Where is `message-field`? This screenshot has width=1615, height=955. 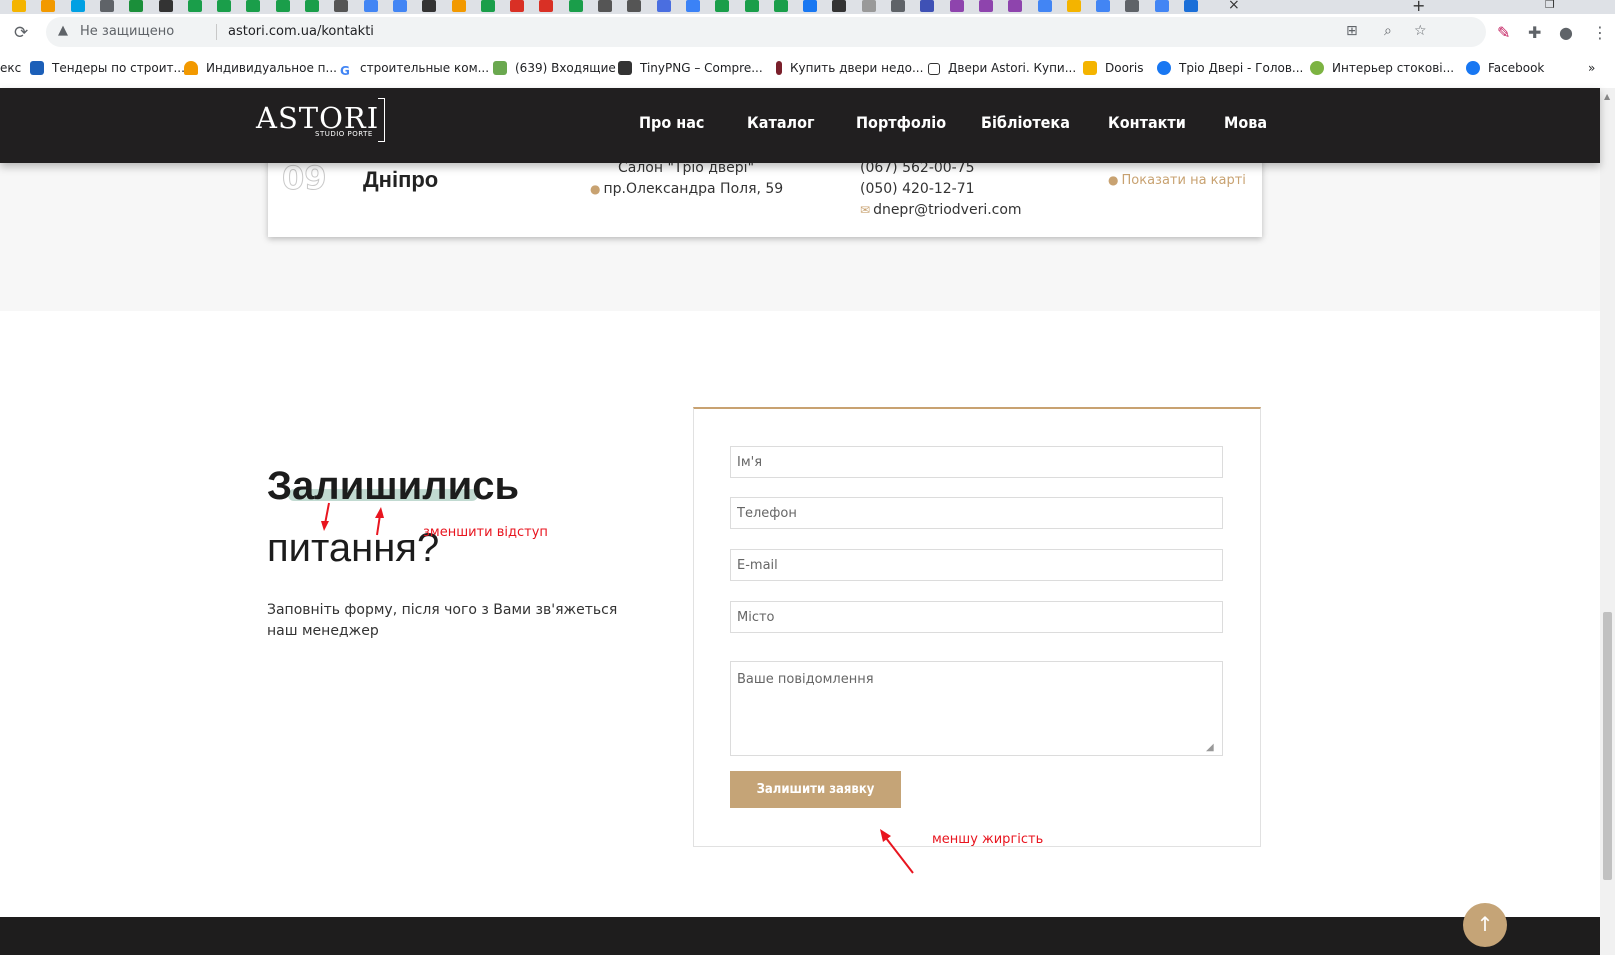 message-field is located at coordinates (976, 708).